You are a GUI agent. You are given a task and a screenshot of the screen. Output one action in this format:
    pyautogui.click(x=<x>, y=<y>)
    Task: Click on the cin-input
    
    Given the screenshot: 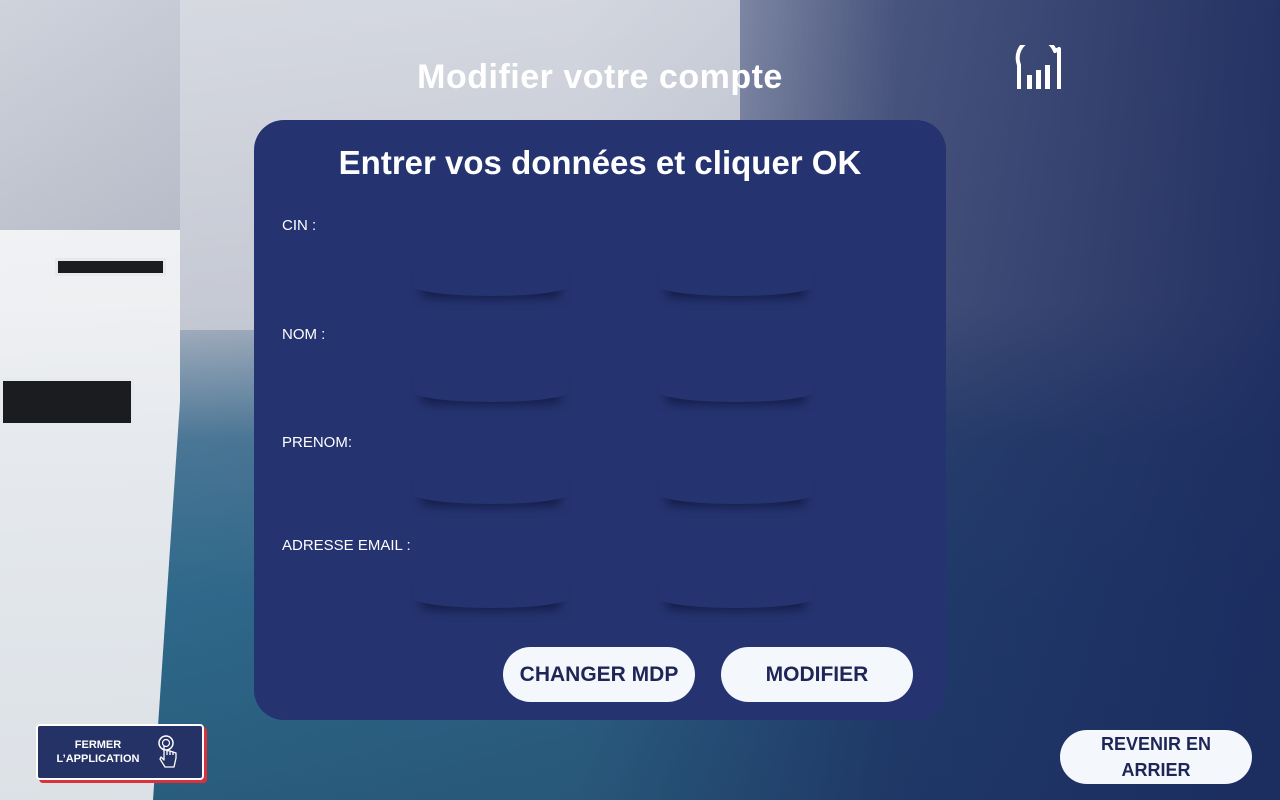 What is the action you would take?
    pyautogui.click(x=491, y=278)
    